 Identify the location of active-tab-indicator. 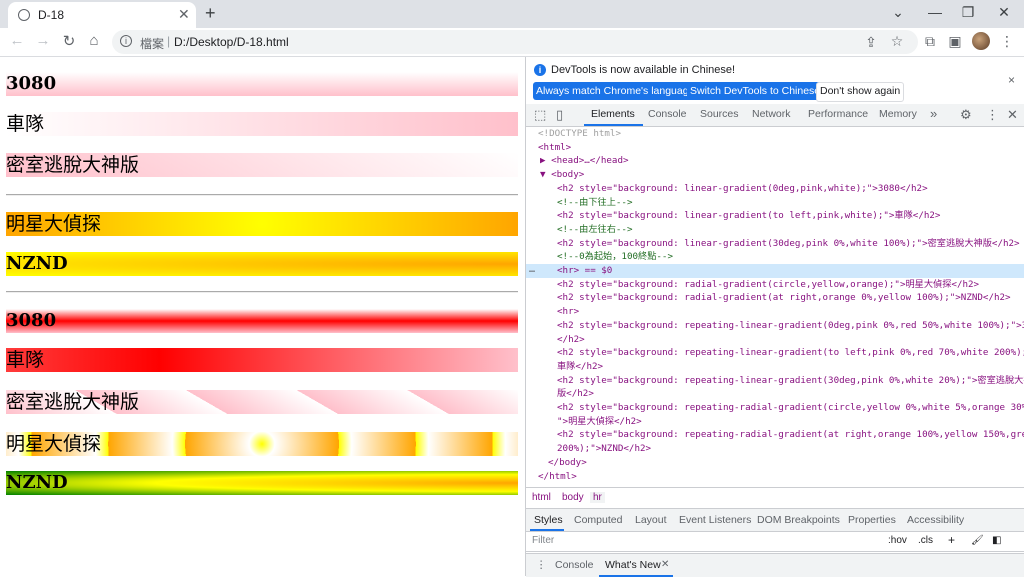
(613, 125).